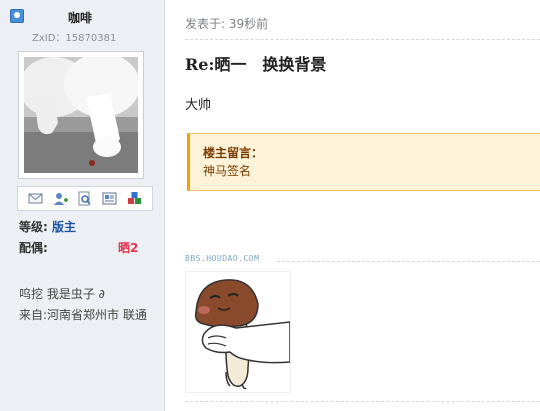 This screenshot has width=540, height=411. What do you see at coordinates (128, 247) in the screenshot?
I see `spouse-value: 晒2` at bounding box center [128, 247].